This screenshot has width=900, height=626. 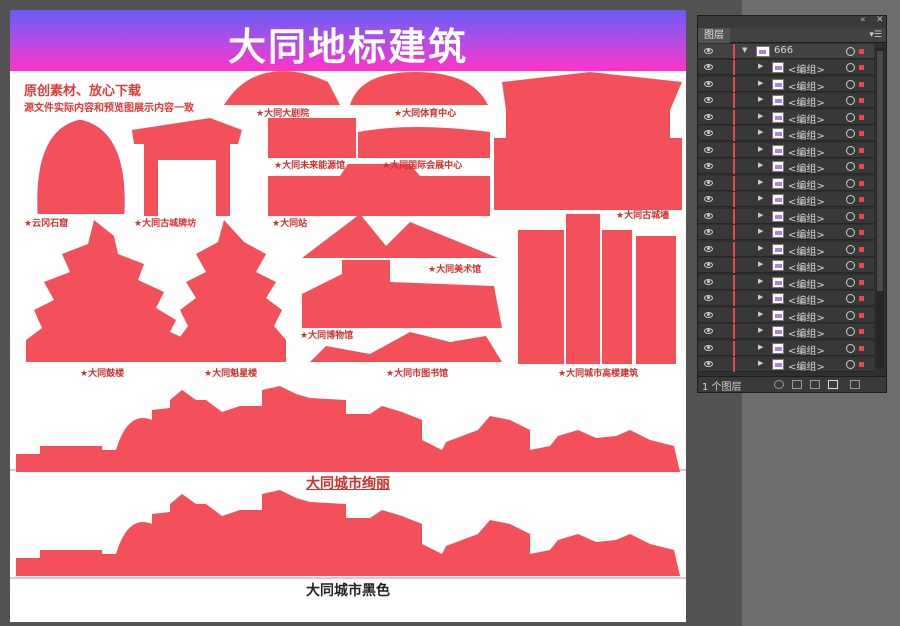 What do you see at coordinates (783, 50) in the screenshot?
I see `layer-name: 666` at bounding box center [783, 50].